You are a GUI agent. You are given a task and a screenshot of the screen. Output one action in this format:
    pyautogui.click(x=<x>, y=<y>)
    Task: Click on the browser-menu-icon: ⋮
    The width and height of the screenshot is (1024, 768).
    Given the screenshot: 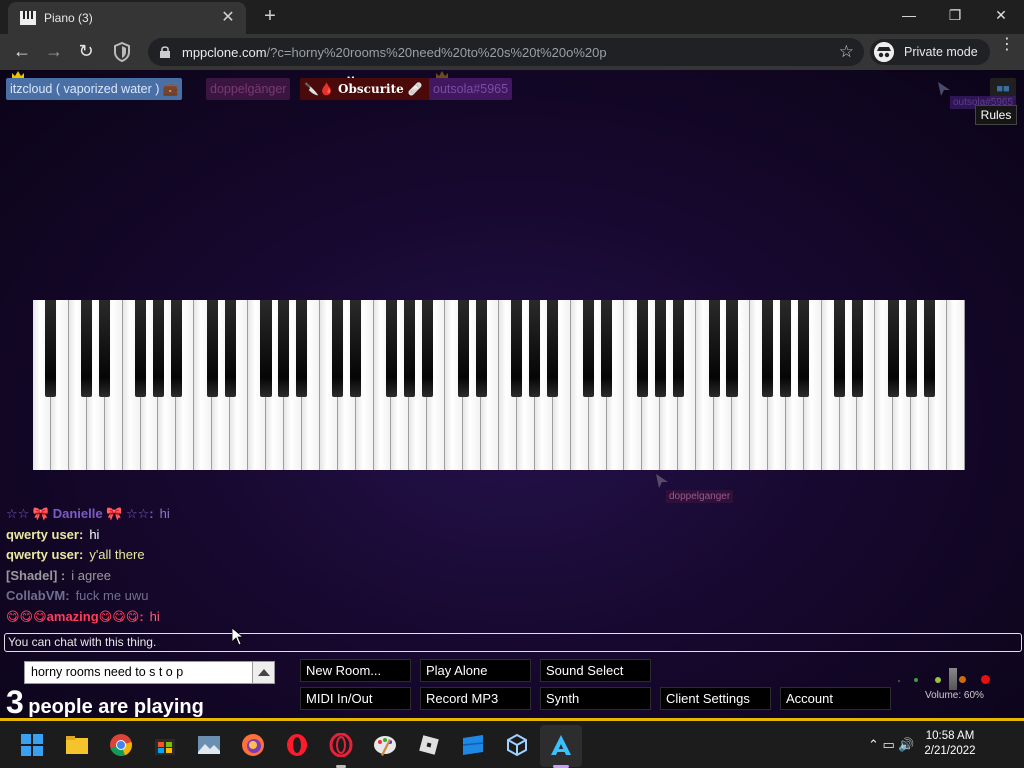 What is the action you would take?
    pyautogui.click(x=1007, y=45)
    